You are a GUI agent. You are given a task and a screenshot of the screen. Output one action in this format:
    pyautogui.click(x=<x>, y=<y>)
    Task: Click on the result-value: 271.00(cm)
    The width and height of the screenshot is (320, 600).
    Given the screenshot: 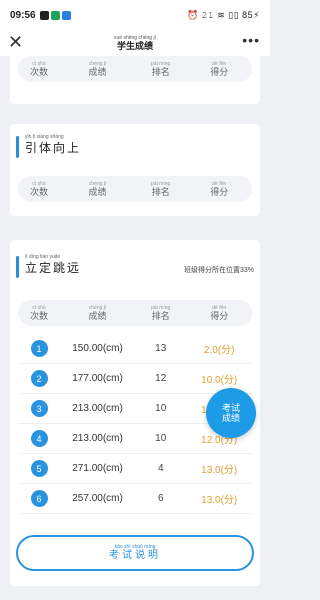 What is the action you would take?
    pyautogui.click(x=97, y=468)
    